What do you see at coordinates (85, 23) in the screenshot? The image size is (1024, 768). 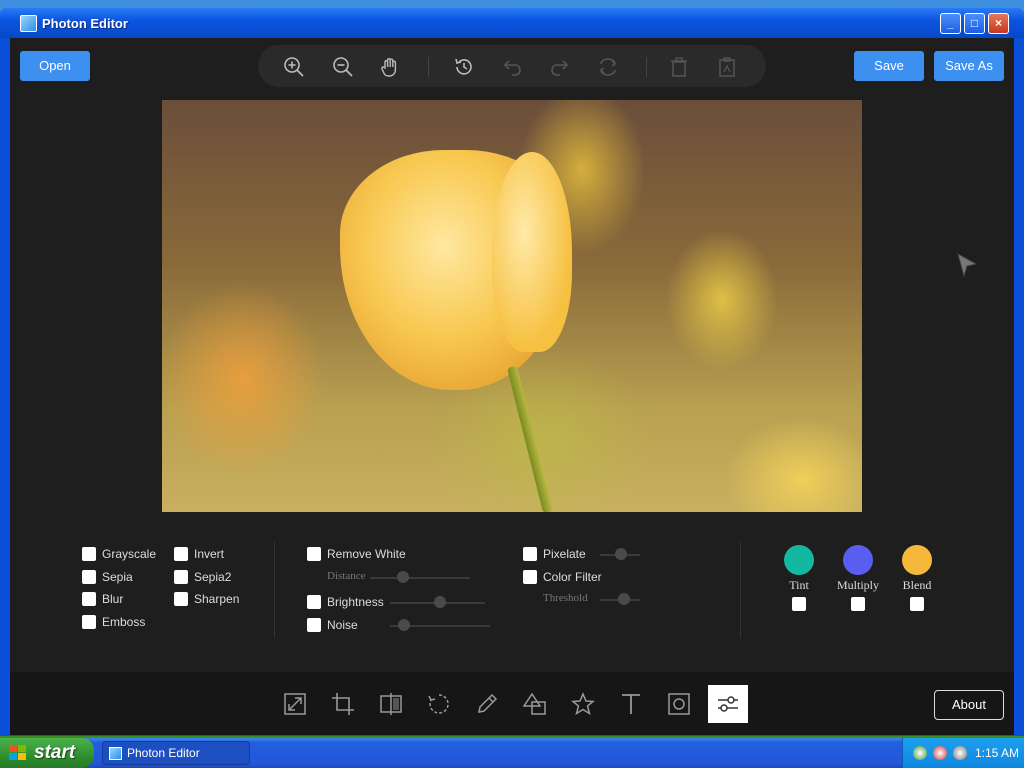 I see `window-title: Photon Editor` at bounding box center [85, 23].